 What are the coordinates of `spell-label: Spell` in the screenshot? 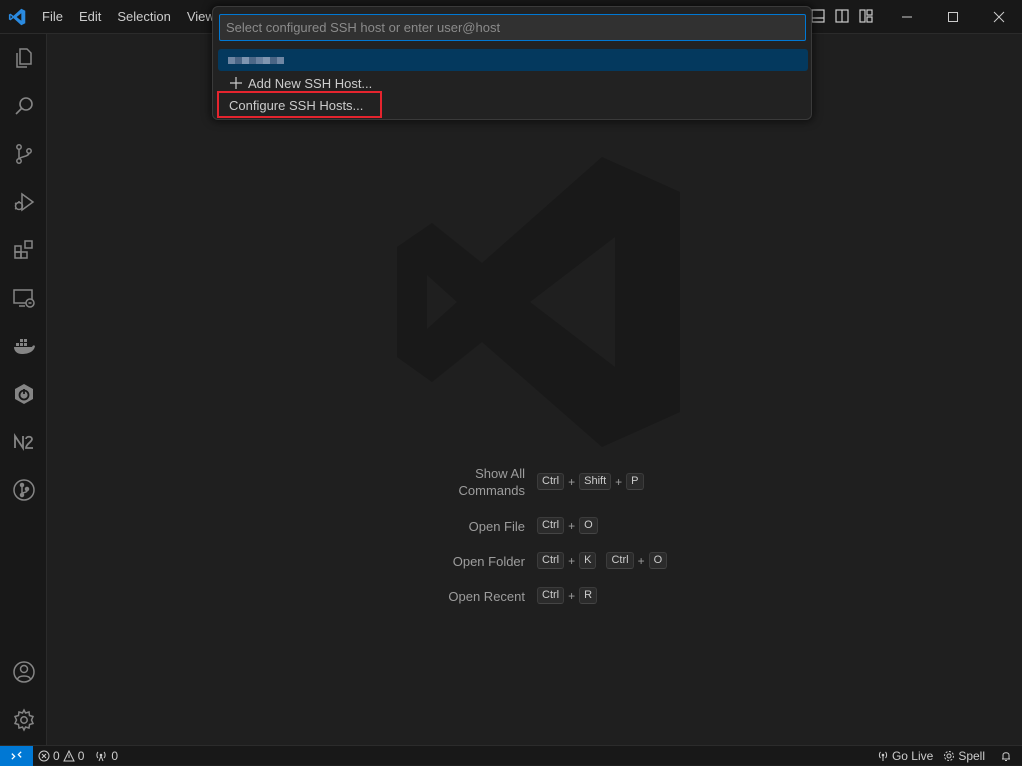 It's located at (971, 755).